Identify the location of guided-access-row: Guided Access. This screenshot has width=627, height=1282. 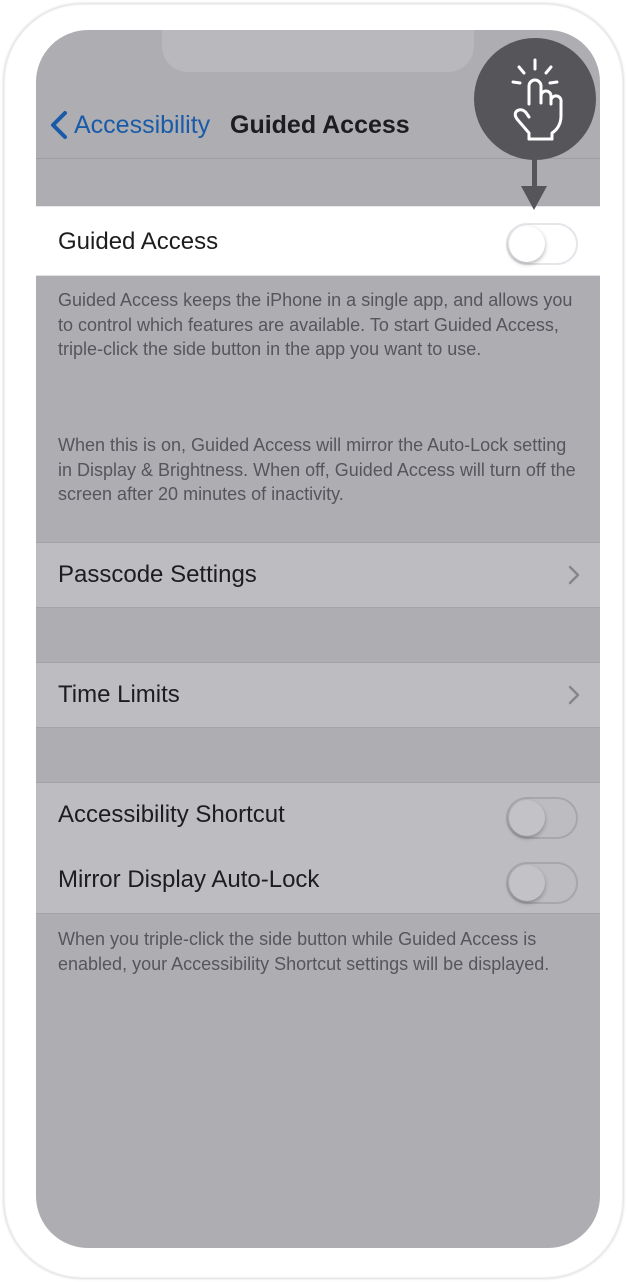
(318, 241).